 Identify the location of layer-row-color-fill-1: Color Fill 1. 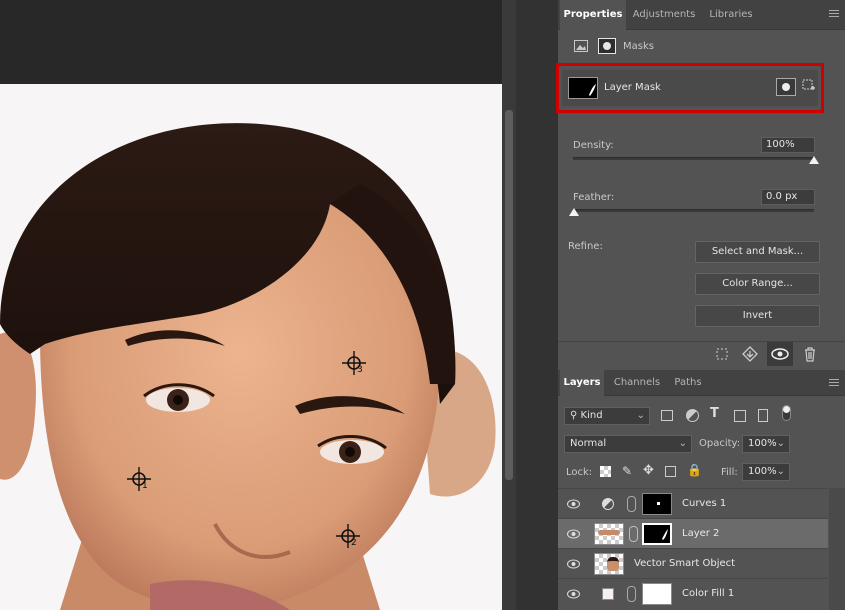
(693, 593).